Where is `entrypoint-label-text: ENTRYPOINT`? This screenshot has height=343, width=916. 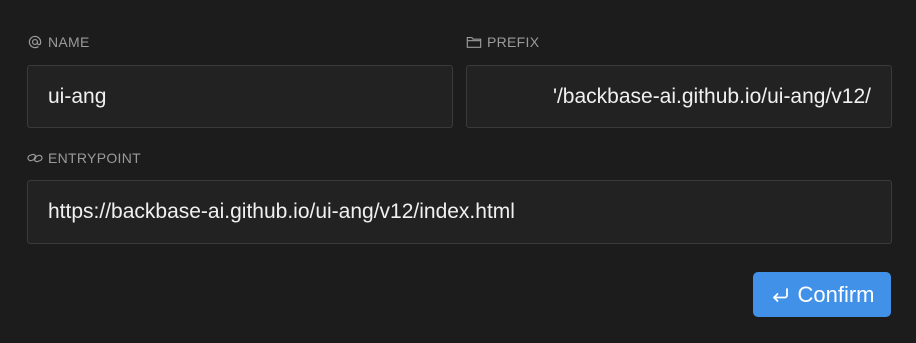 entrypoint-label-text: ENTRYPOINT is located at coordinates (94, 158).